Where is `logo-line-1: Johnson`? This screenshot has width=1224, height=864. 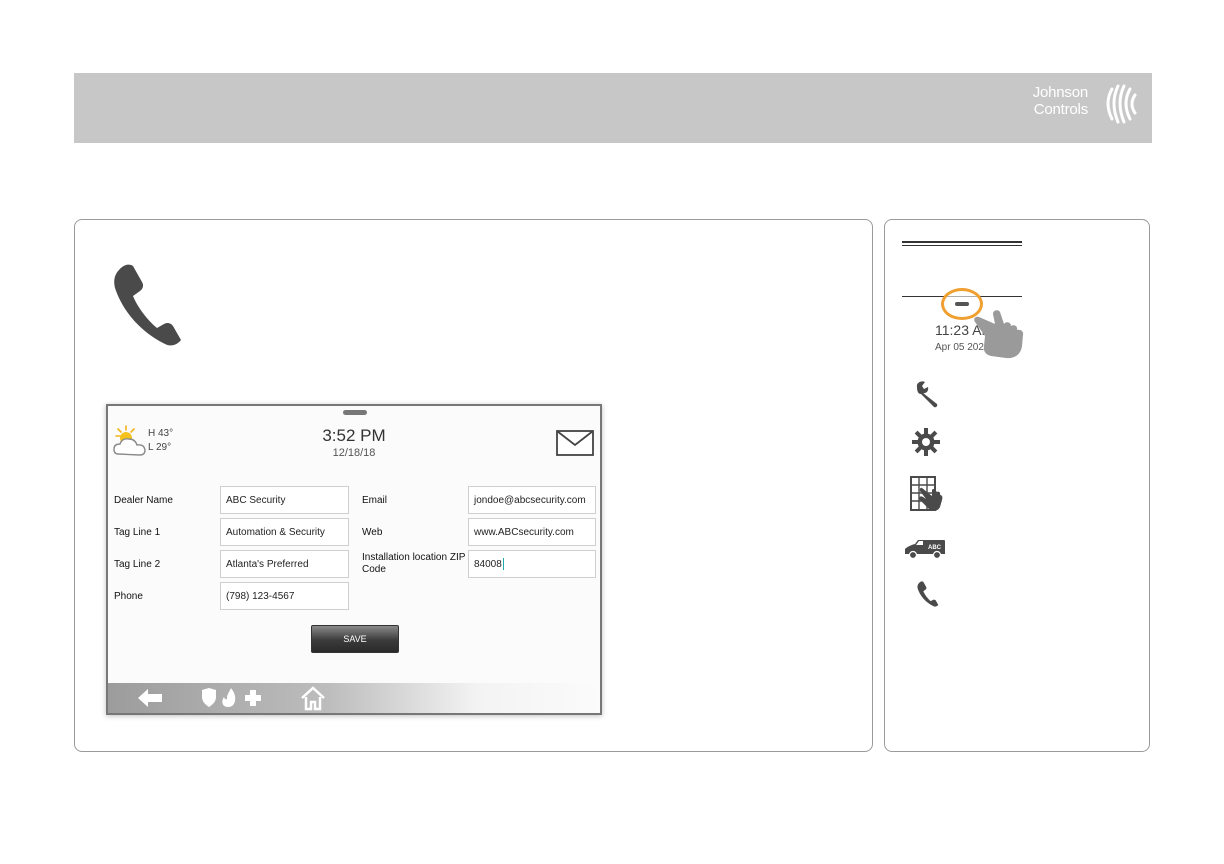
logo-line-1: Johnson is located at coordinates (1060, 92).